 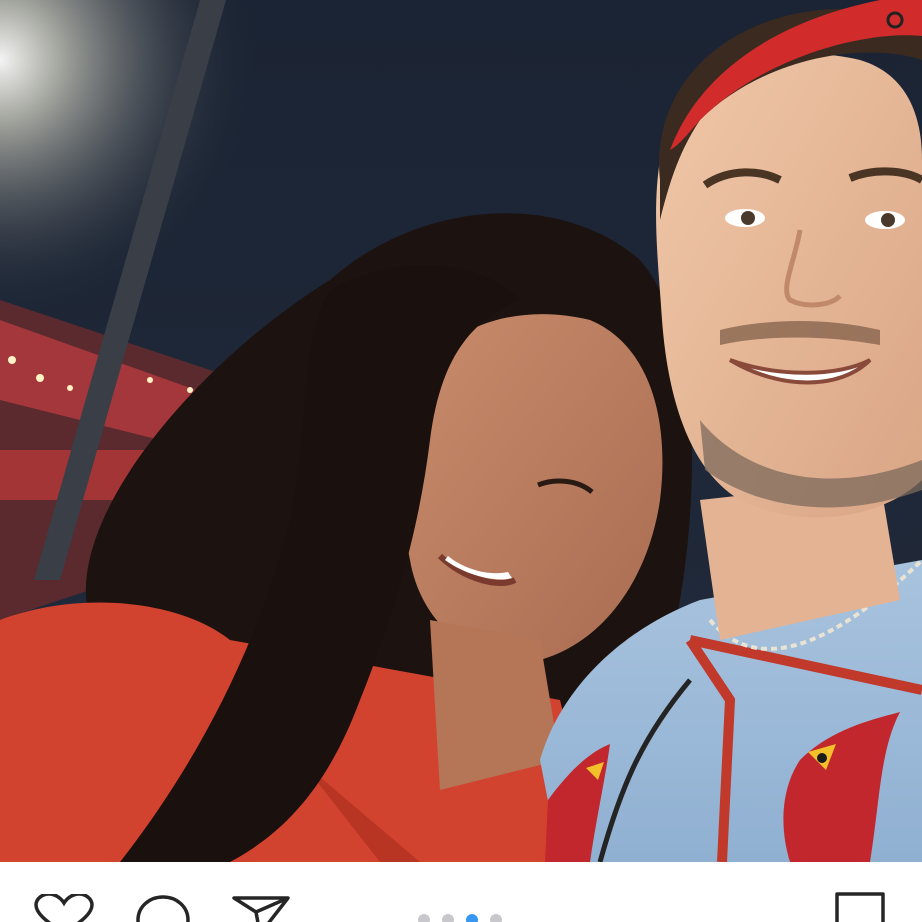 What do you see at coordinates (261, 908) in the screenshot?
I see `paper-plane-icon` at bounding box center [261, 908].